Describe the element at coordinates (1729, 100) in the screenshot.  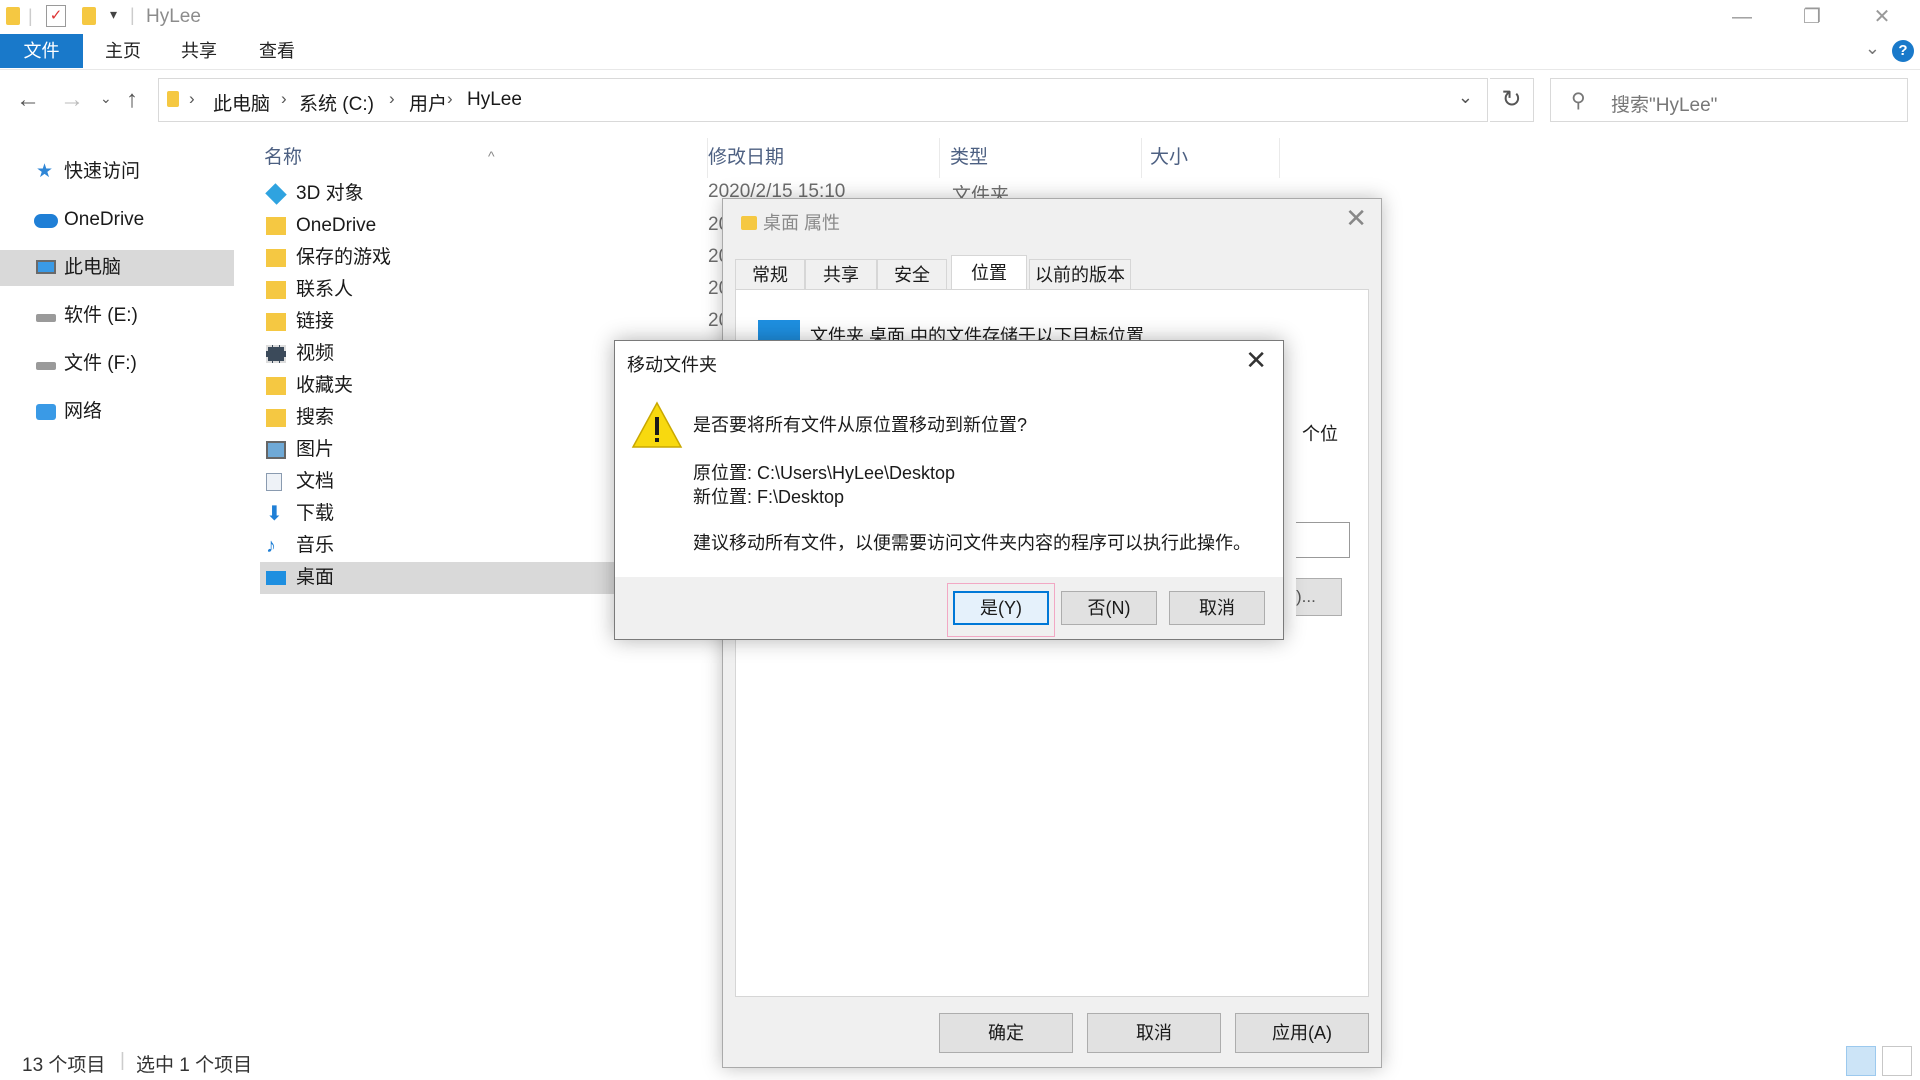
I see `search-box: ⚲ 搜索"HyLee"` at that location.